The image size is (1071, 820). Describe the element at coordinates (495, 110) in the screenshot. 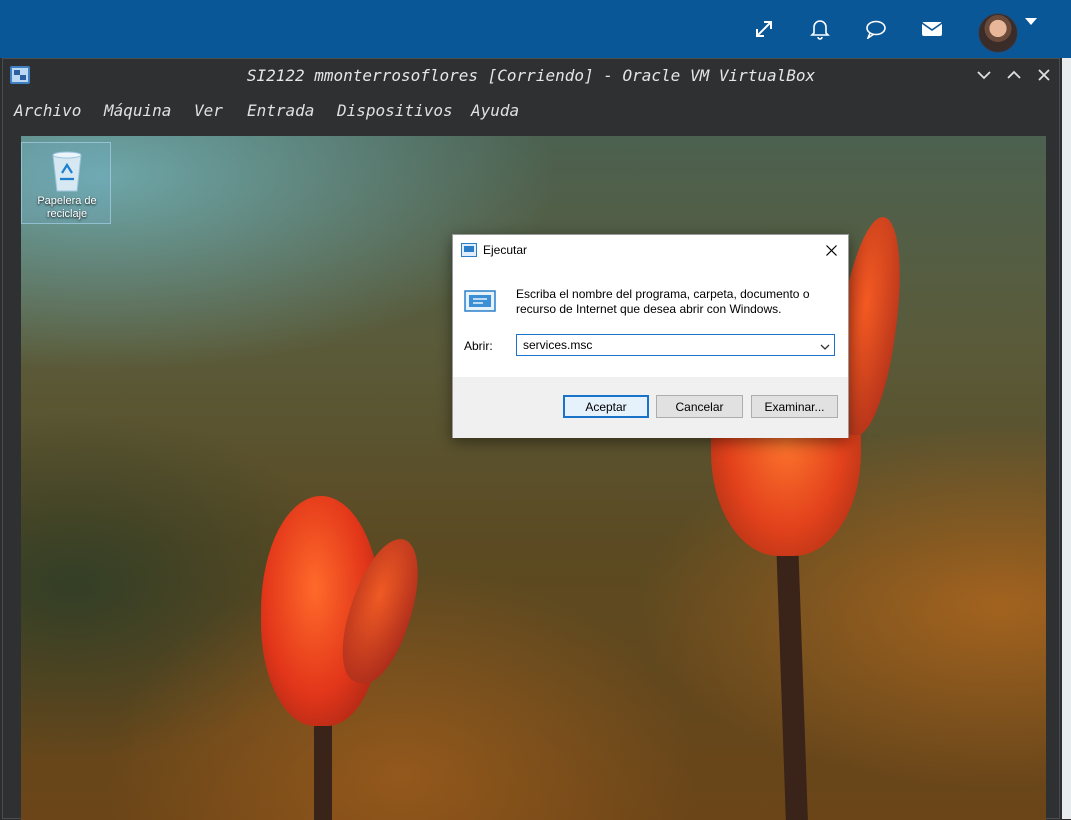

I see `menu-ayuda: Ayuda` at that location.